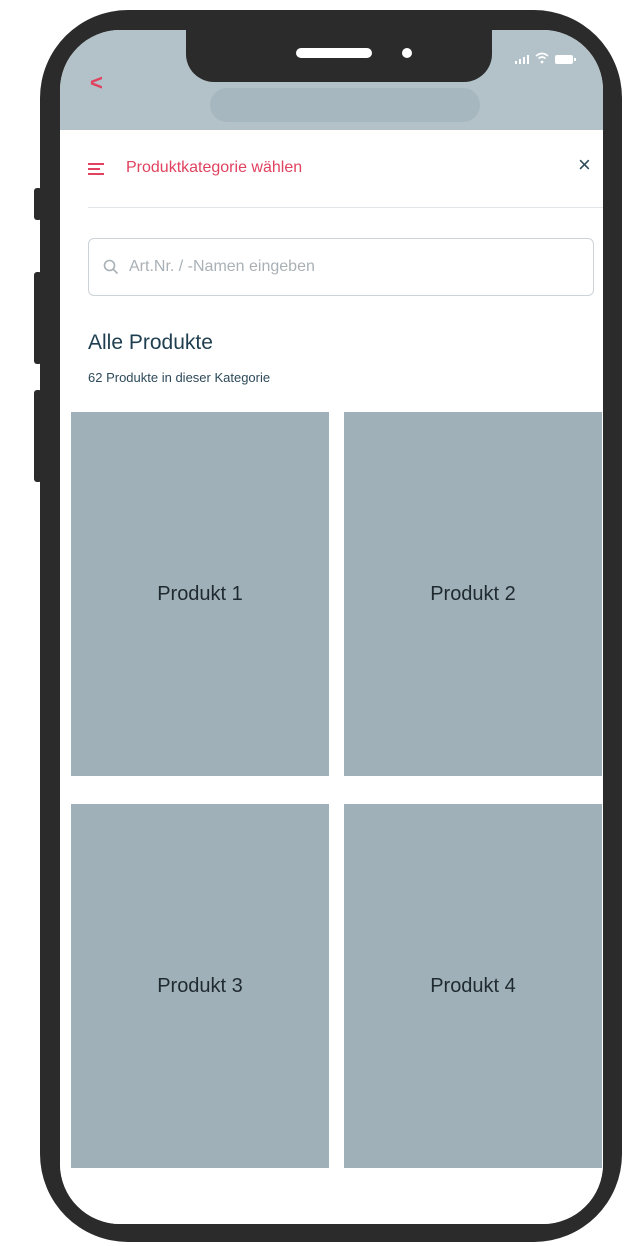 The width and height of the screenshot is (635, 1246). I want to click on product-tile-4: Produkt 4, so click(473, 986).